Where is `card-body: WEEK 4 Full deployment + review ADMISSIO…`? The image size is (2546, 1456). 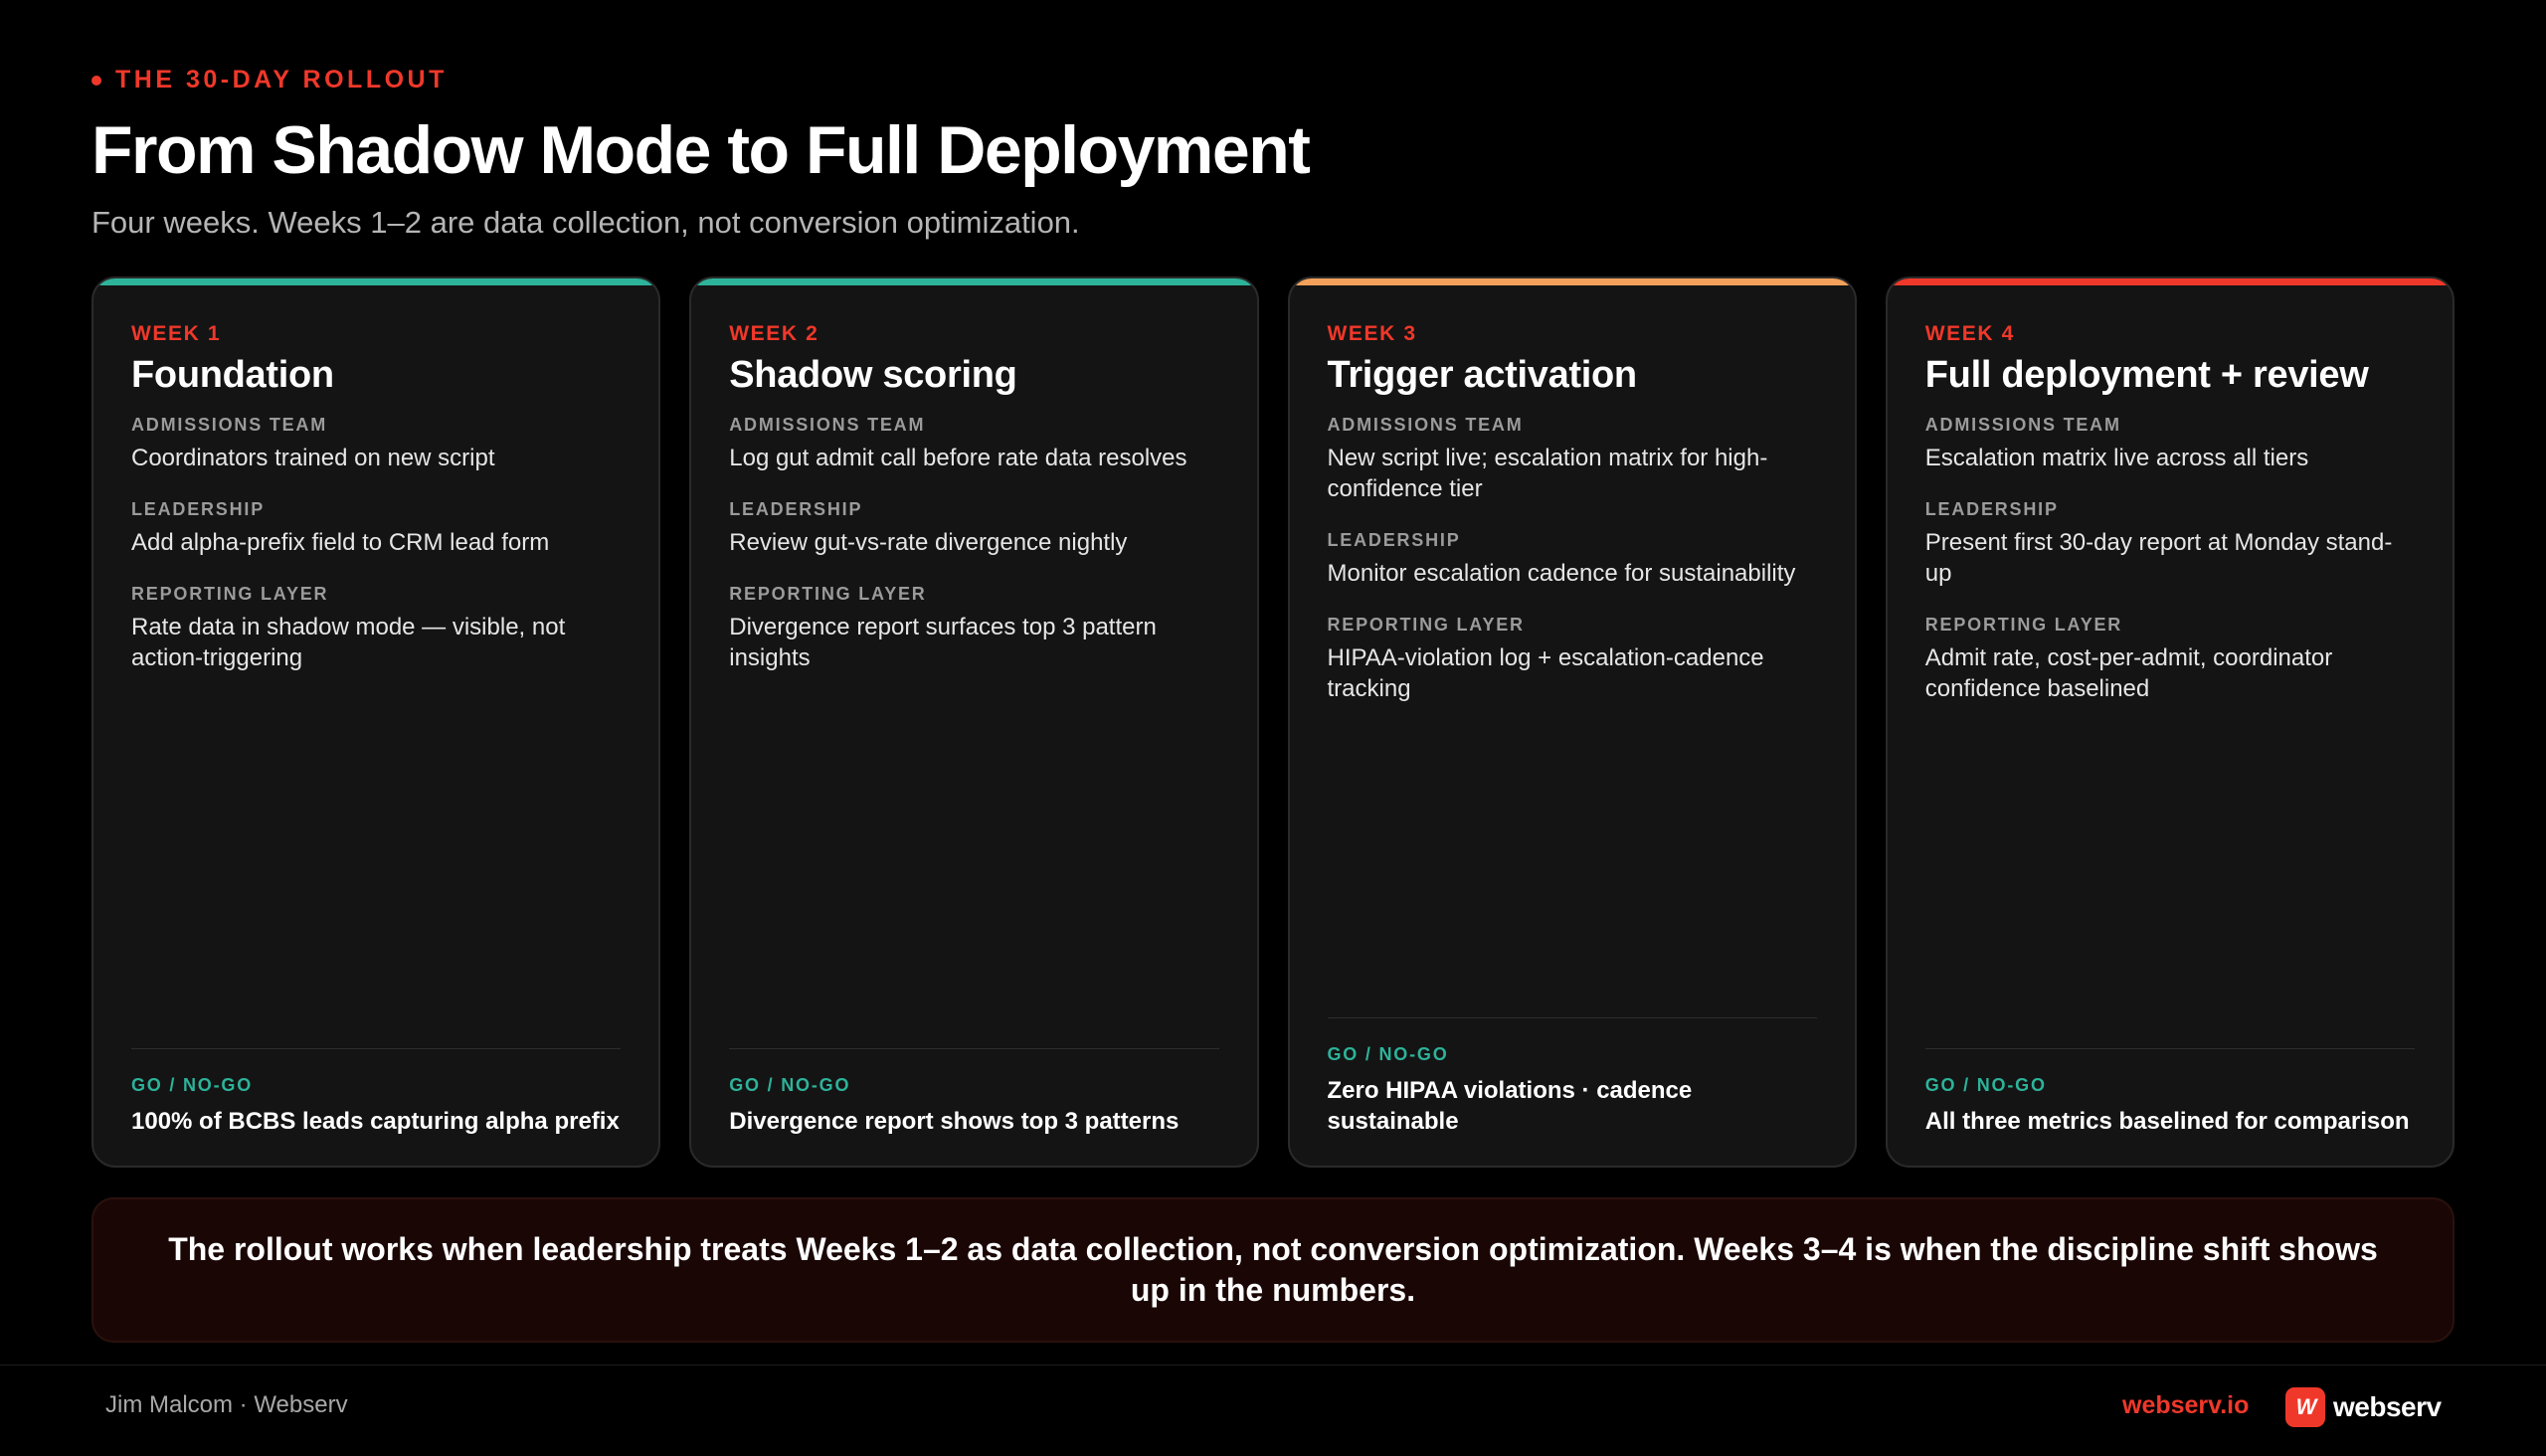 card-body: WEEK 4 Full deployment + review ADMISSIO… is located at coordinates (2170, 513).